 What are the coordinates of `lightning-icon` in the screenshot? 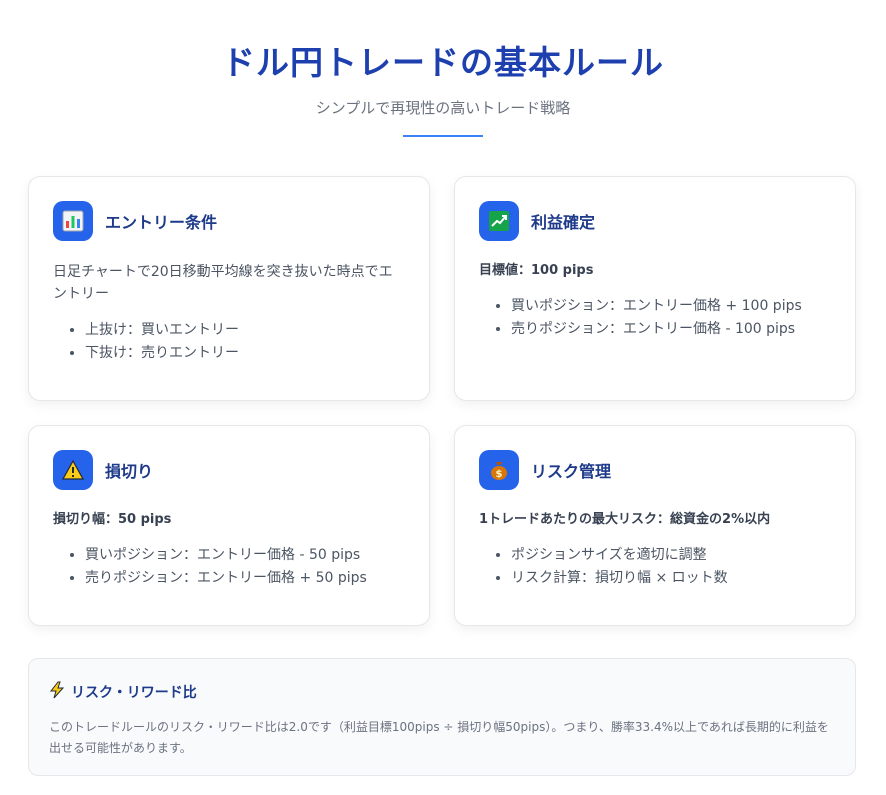 It's located at (57, 692).